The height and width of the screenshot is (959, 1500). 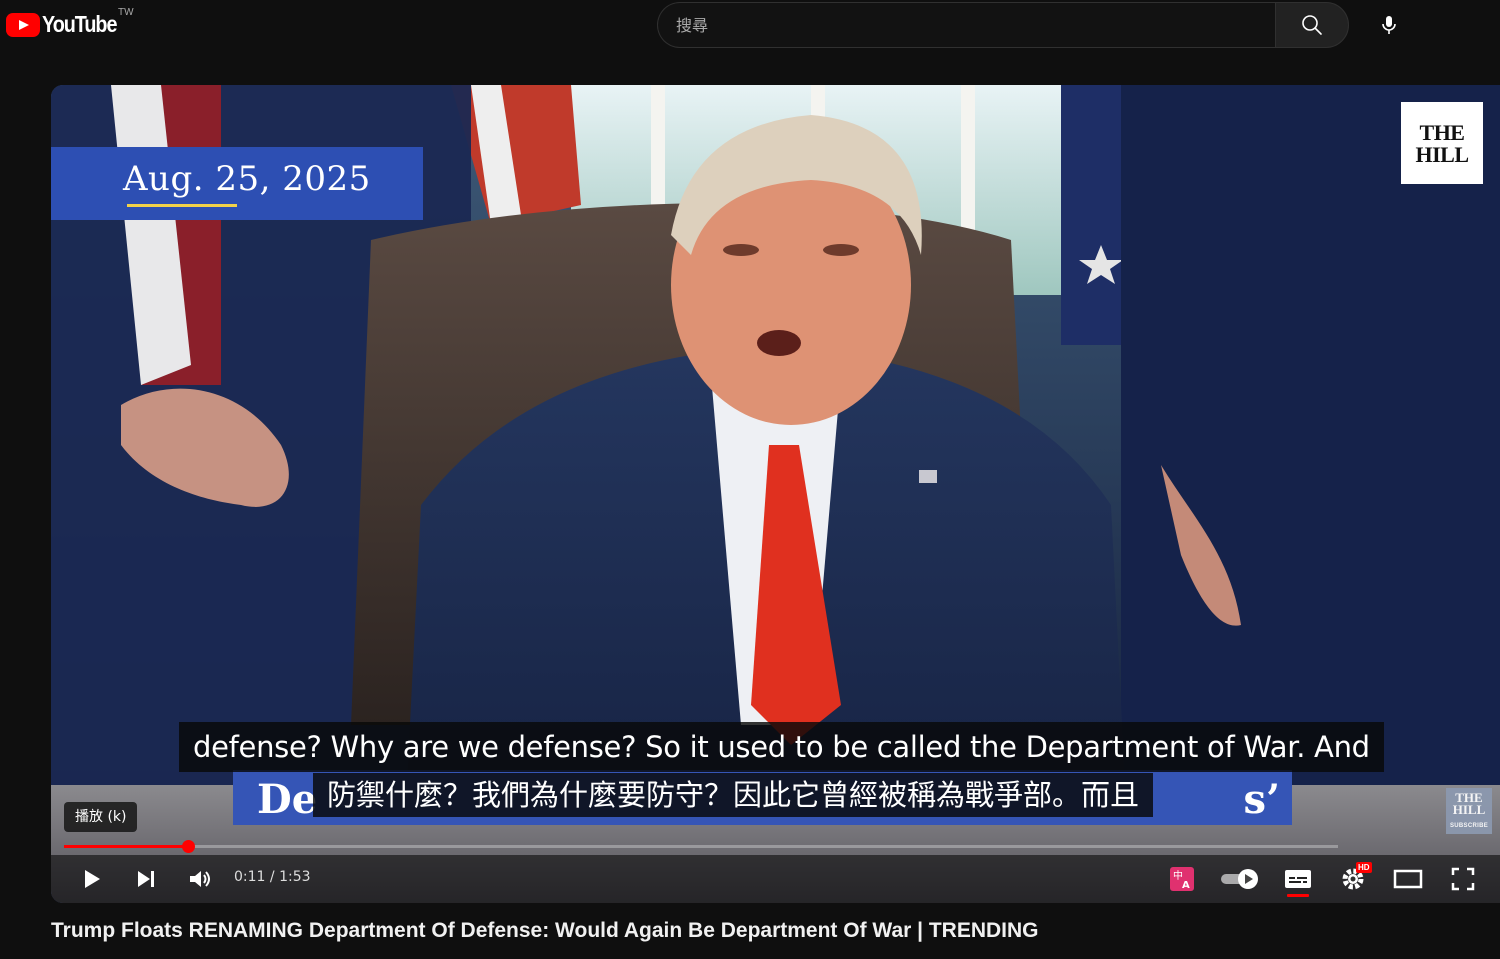 I want to click on youtube-logo: YouTube, so click(x=67, y=24).